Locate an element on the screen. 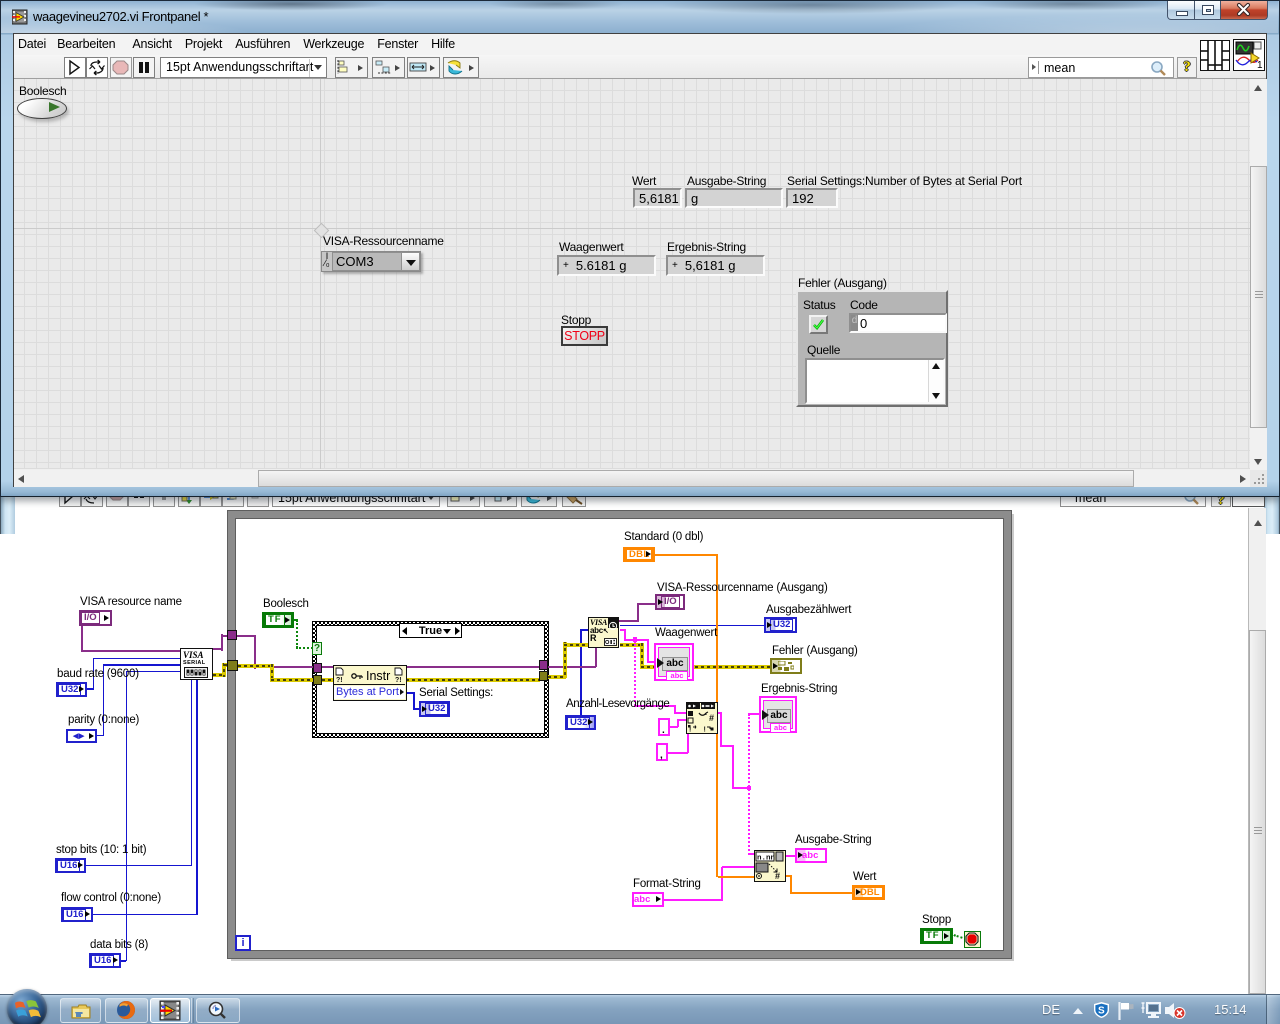 This screenshot has height=1024, width=1280. svg-text: n.nn is located at coordinates (766, 859).